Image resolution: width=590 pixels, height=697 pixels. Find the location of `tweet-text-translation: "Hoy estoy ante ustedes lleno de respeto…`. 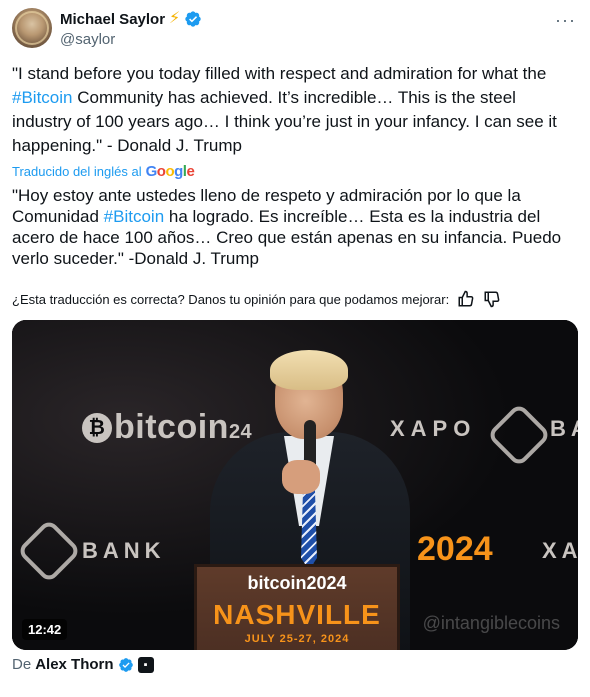

tweet-text-translation: "Hoy estoy ante ustedes lleno de respeto… is located at coordinates (295, 227).